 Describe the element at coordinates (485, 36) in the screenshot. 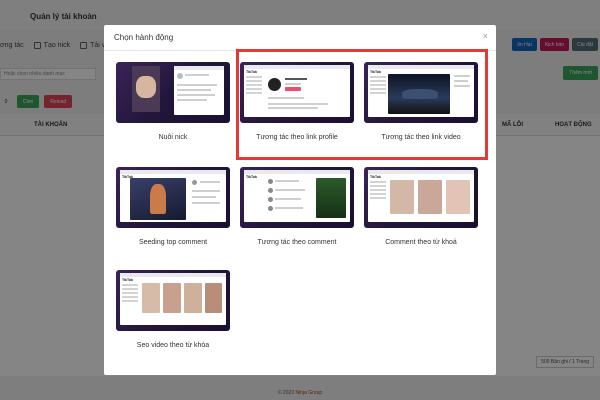

I see `close-icon: ×` at that location.